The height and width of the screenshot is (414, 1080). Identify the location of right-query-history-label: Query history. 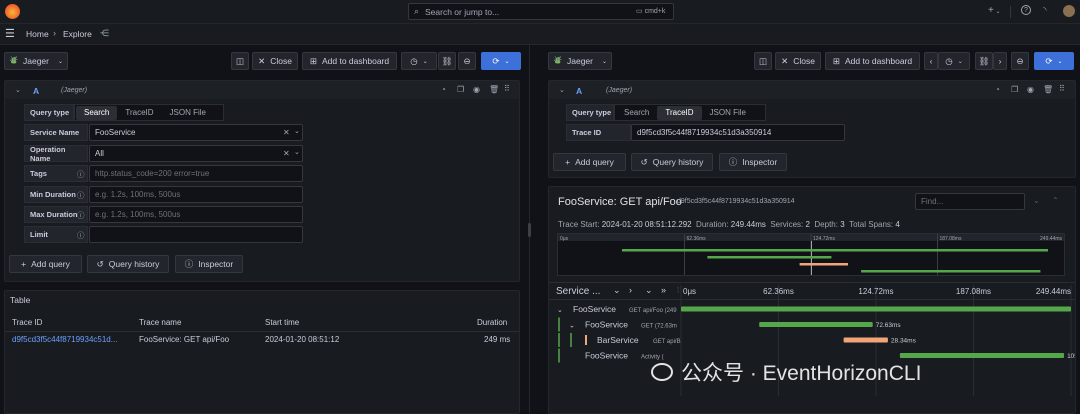
(678, 162).